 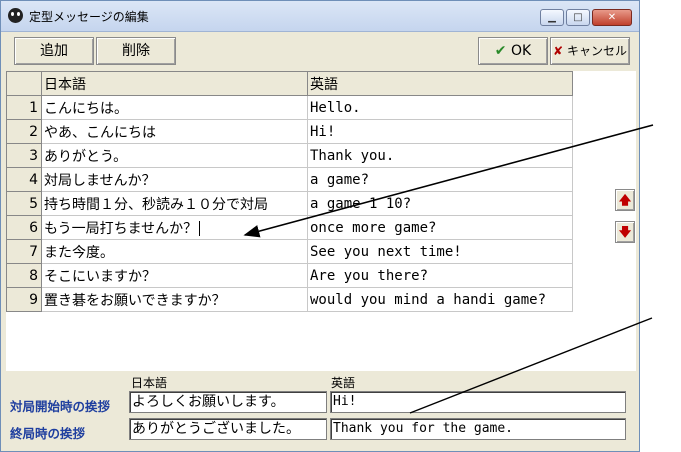 What do you see at coordinates (478, 429) in the screenshot?
I see `end-greeting-en-input: Thank you for the game.` at bounding box center [478, 429].